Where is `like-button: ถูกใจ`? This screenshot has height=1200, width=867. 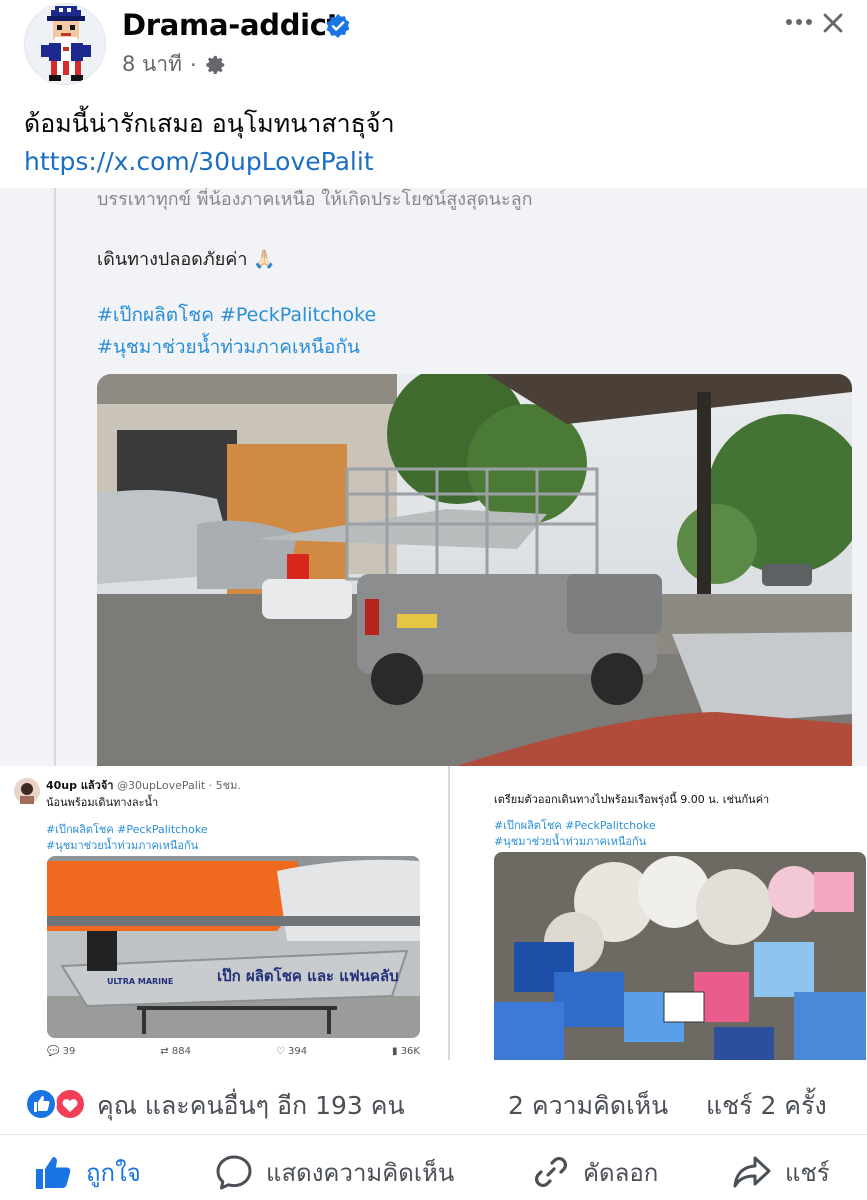
like-button: ถูกใจ is located at coordinates (86, 1172).